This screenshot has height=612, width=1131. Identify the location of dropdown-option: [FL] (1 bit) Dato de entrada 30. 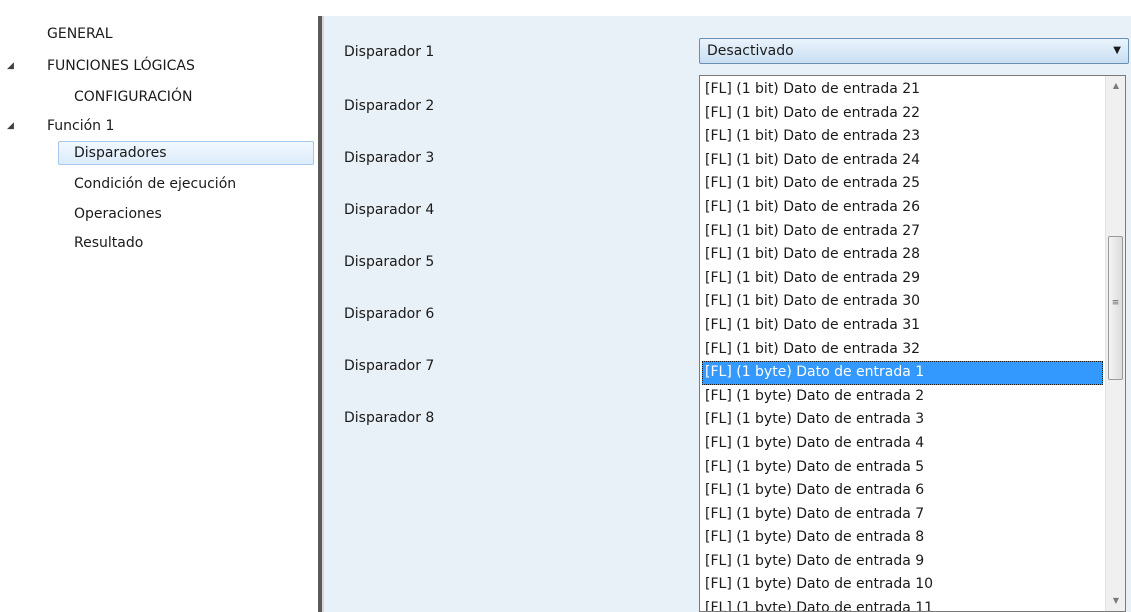
(902, 302).